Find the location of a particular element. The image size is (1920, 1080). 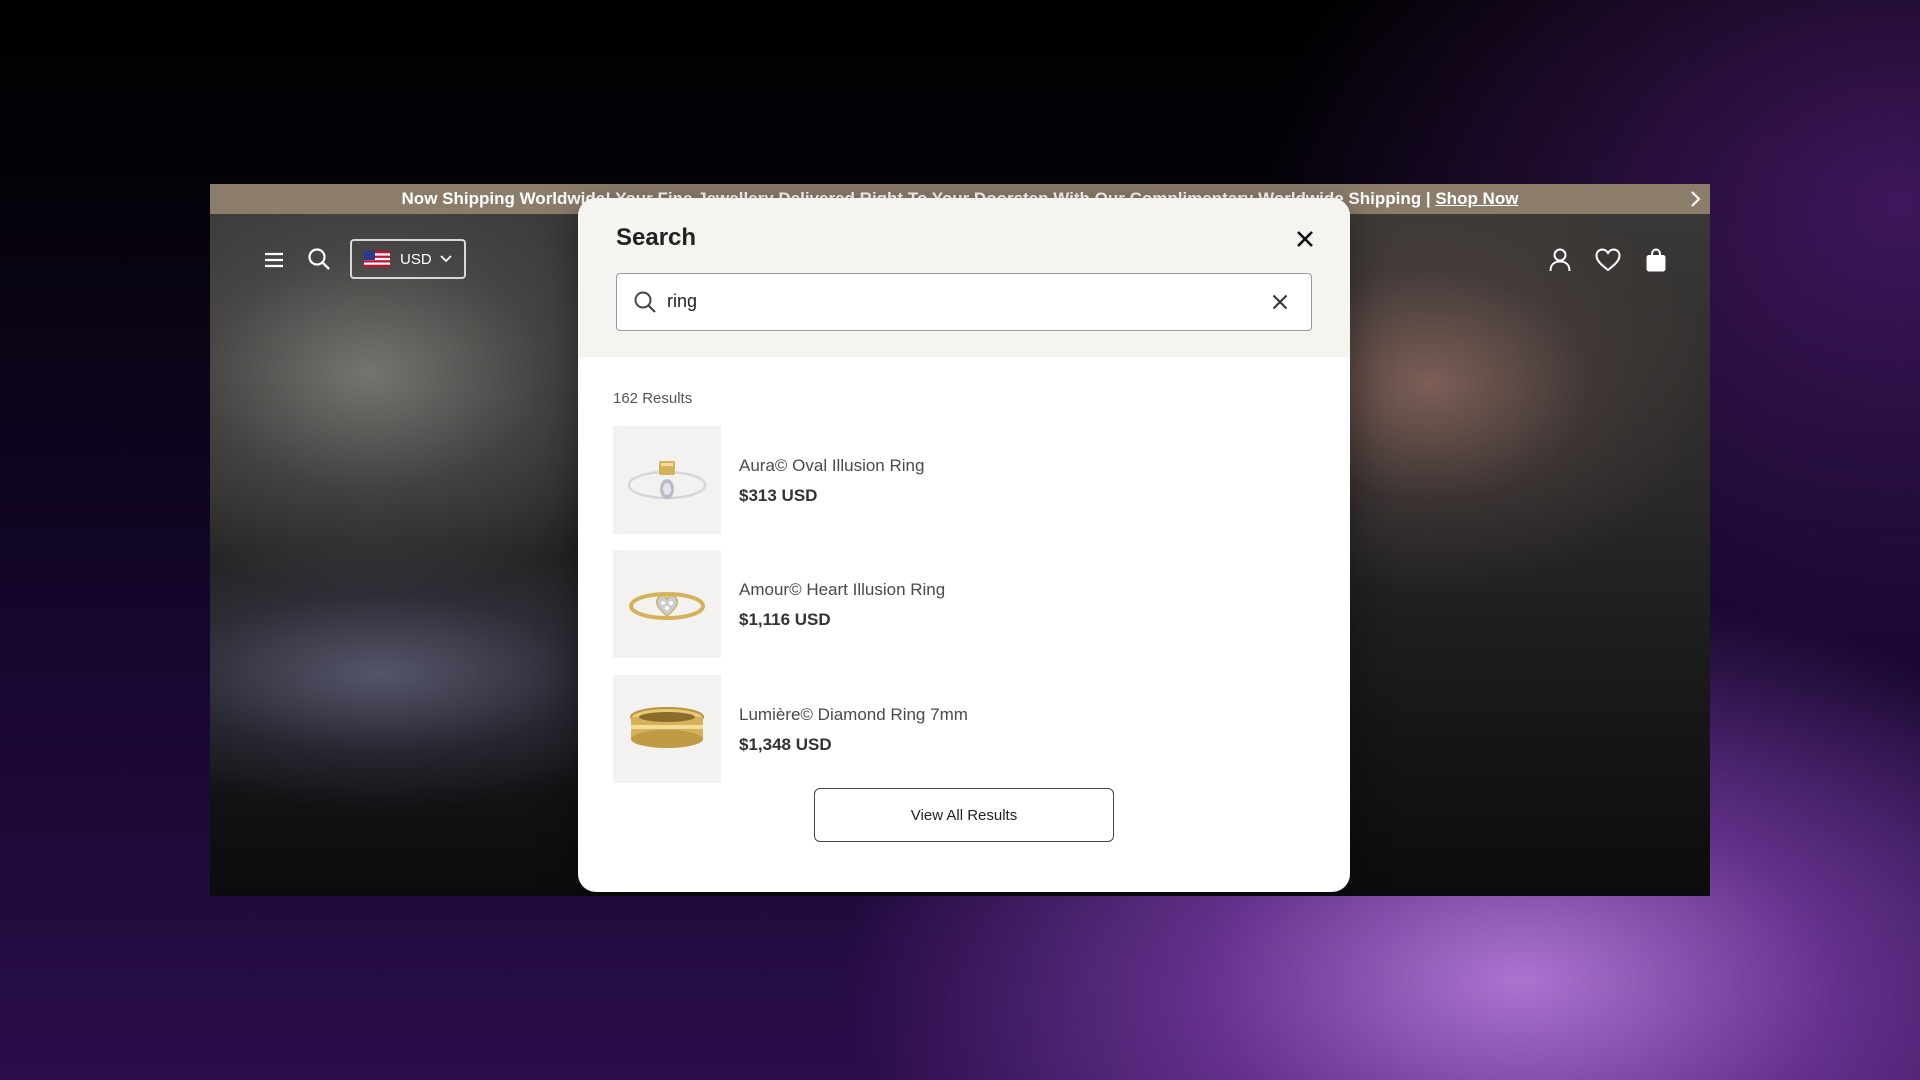

user-icon is located at coordinates (1560, 260).